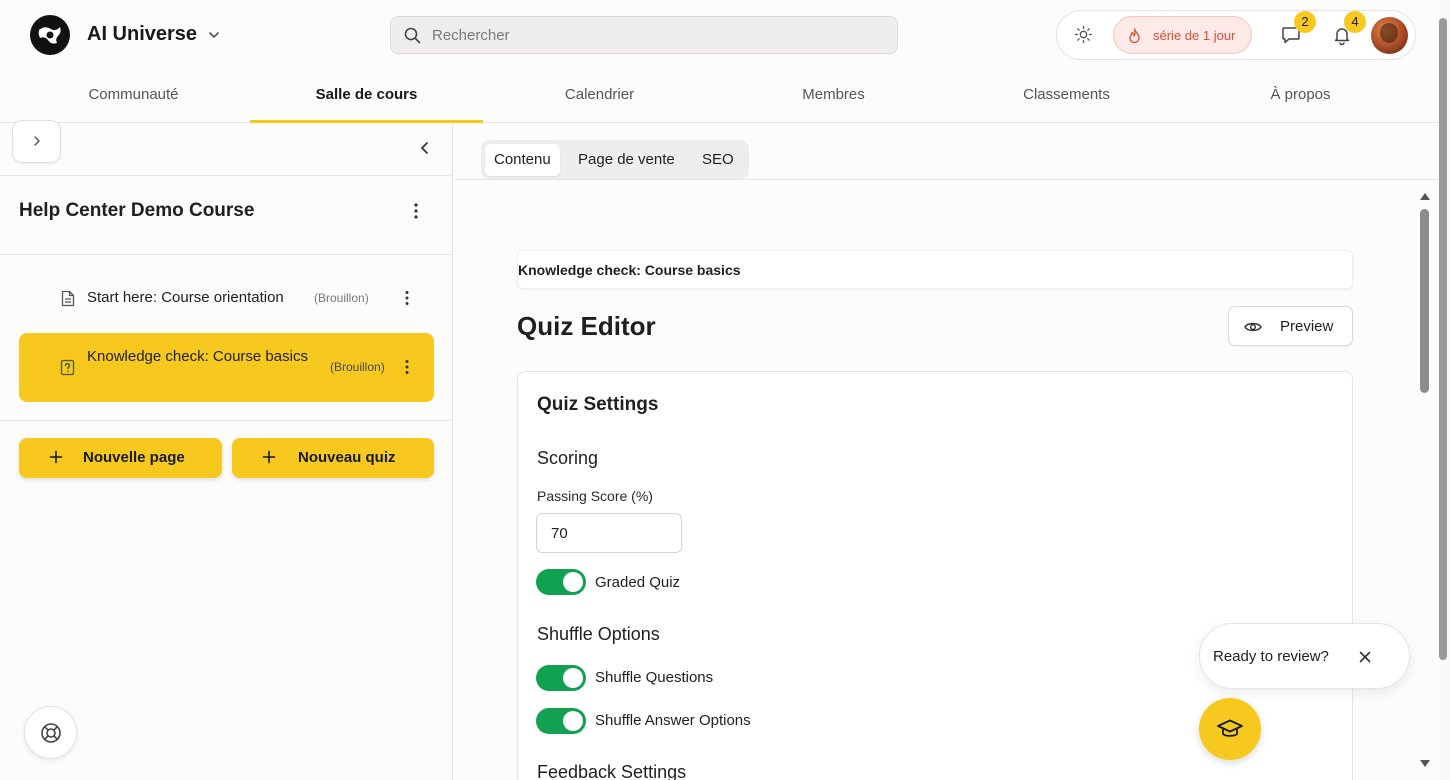 The height and width of the screenshot is (780, 1450). Describe the element at coordinates (522, 160) in the screenshot. I see `tab-contenu: Contenu` at that location.